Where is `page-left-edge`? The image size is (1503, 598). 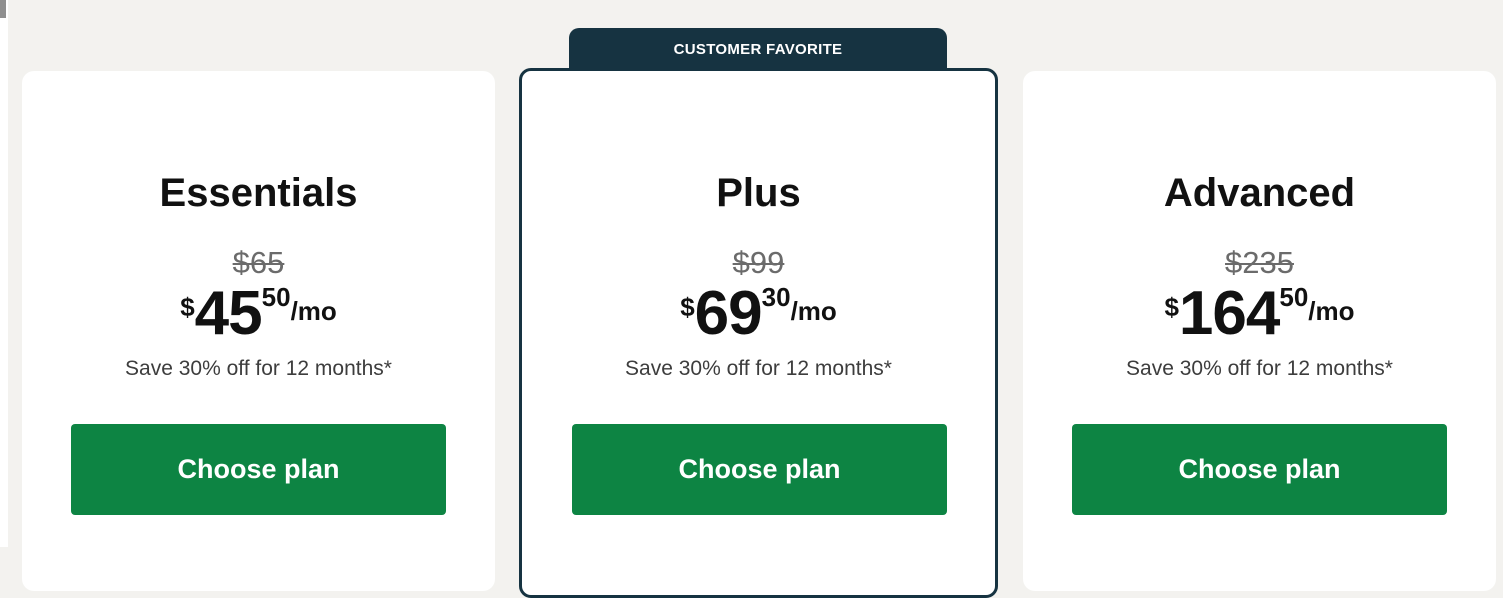
page-left-edge is located at coordinates (4, 273).